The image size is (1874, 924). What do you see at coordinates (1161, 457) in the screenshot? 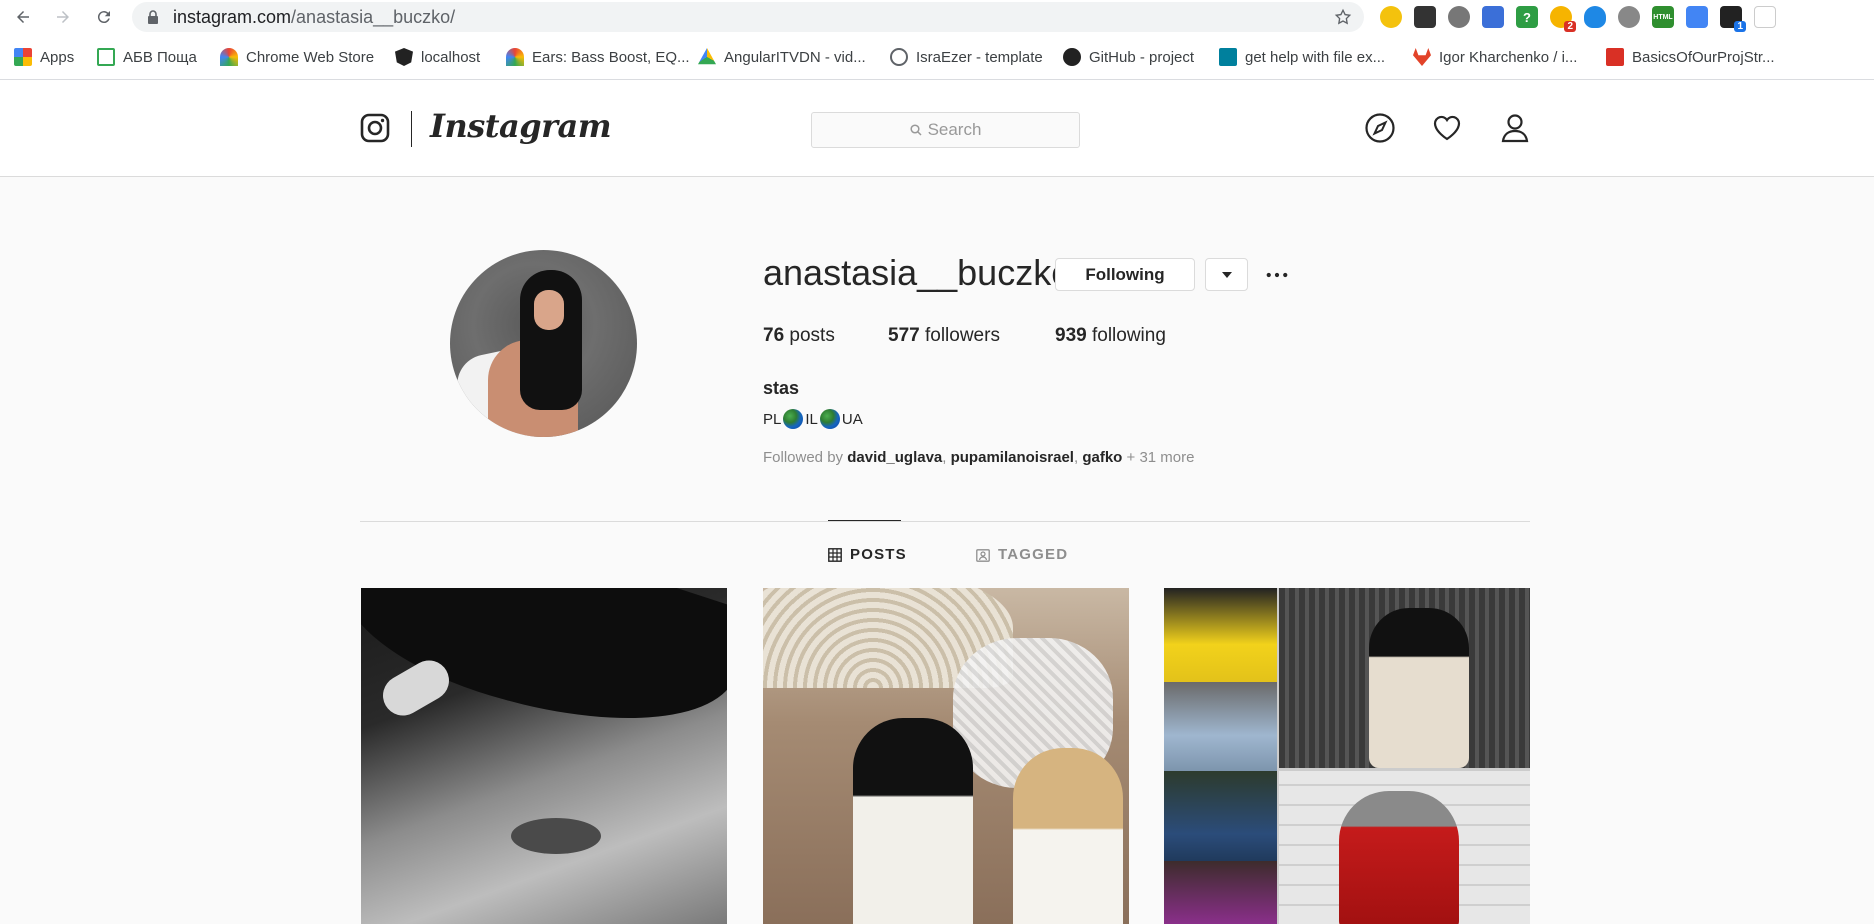
I see `followed-by-more: + 31 more` at bounding box center [1161, 457].